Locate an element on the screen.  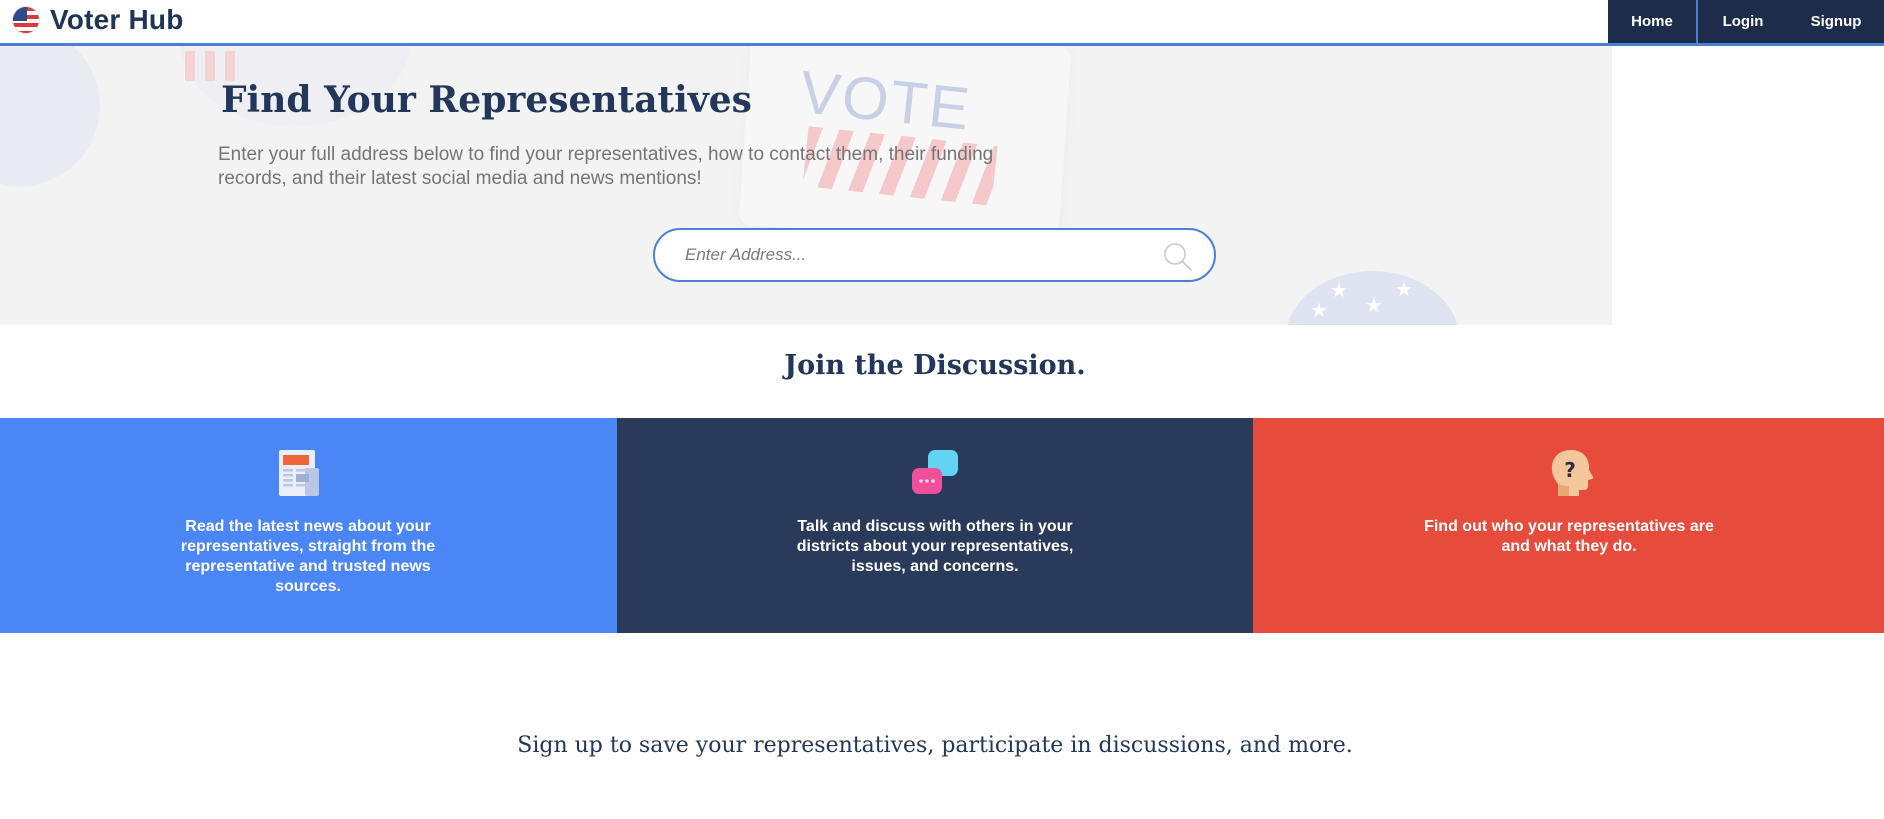
brand-link: Voter Hub is located at coordinates (98, 20).